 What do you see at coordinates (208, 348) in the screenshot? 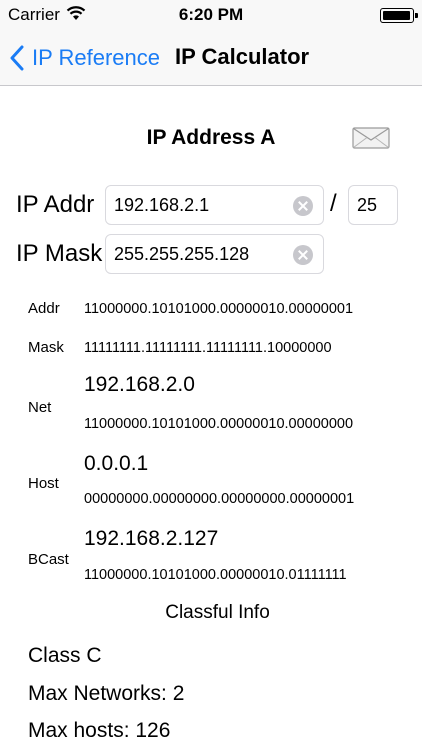
I see `mask-binary: 11111111.11111111.11111111.10000000` at bounding box center [208, 348].